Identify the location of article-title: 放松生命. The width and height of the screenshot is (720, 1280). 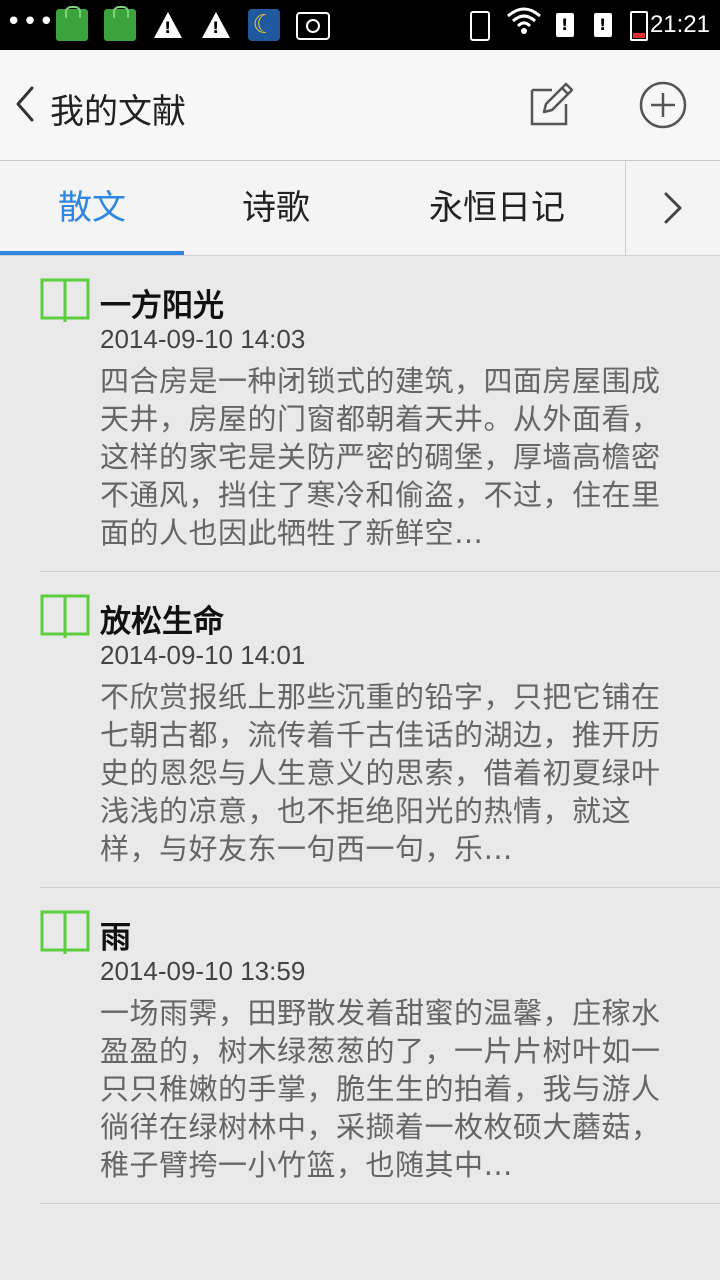
(162, 622).